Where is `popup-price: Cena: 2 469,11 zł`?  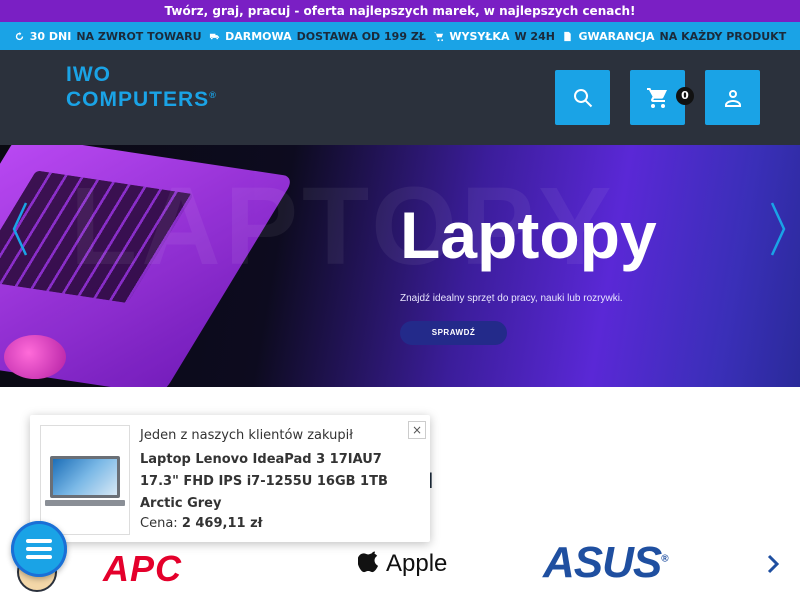 popup-price: Cena: 2 469,11 zł is located at coordinates (201, 523).